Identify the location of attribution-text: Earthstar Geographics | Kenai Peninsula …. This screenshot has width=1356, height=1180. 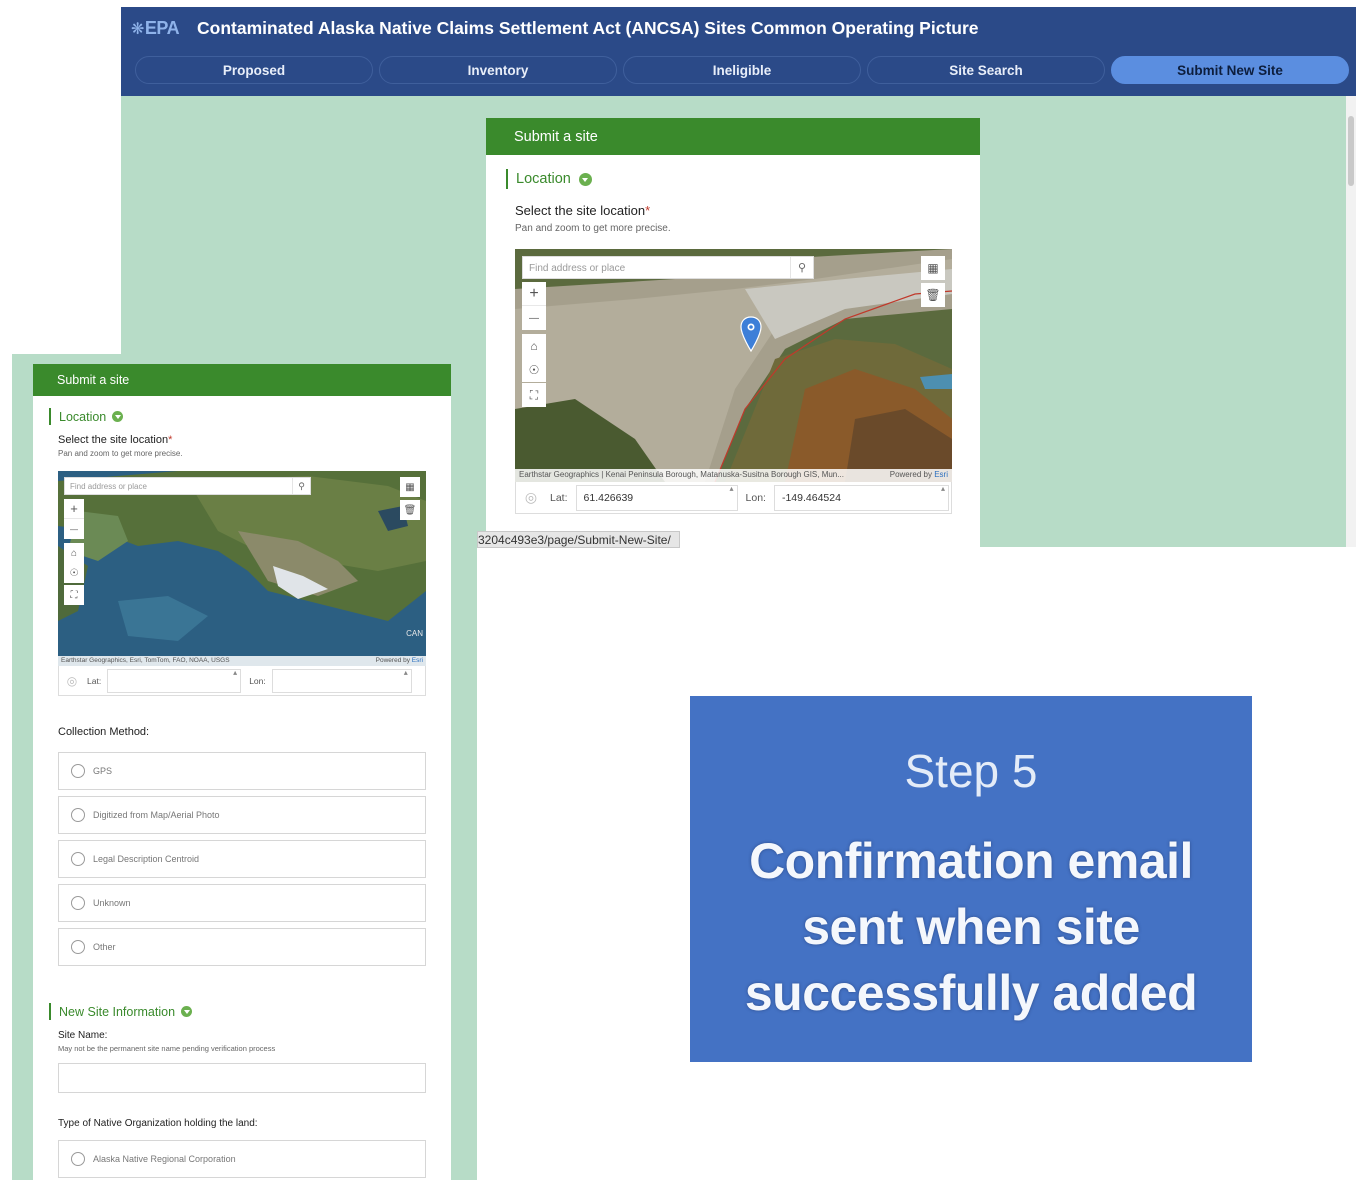
(681, 474).